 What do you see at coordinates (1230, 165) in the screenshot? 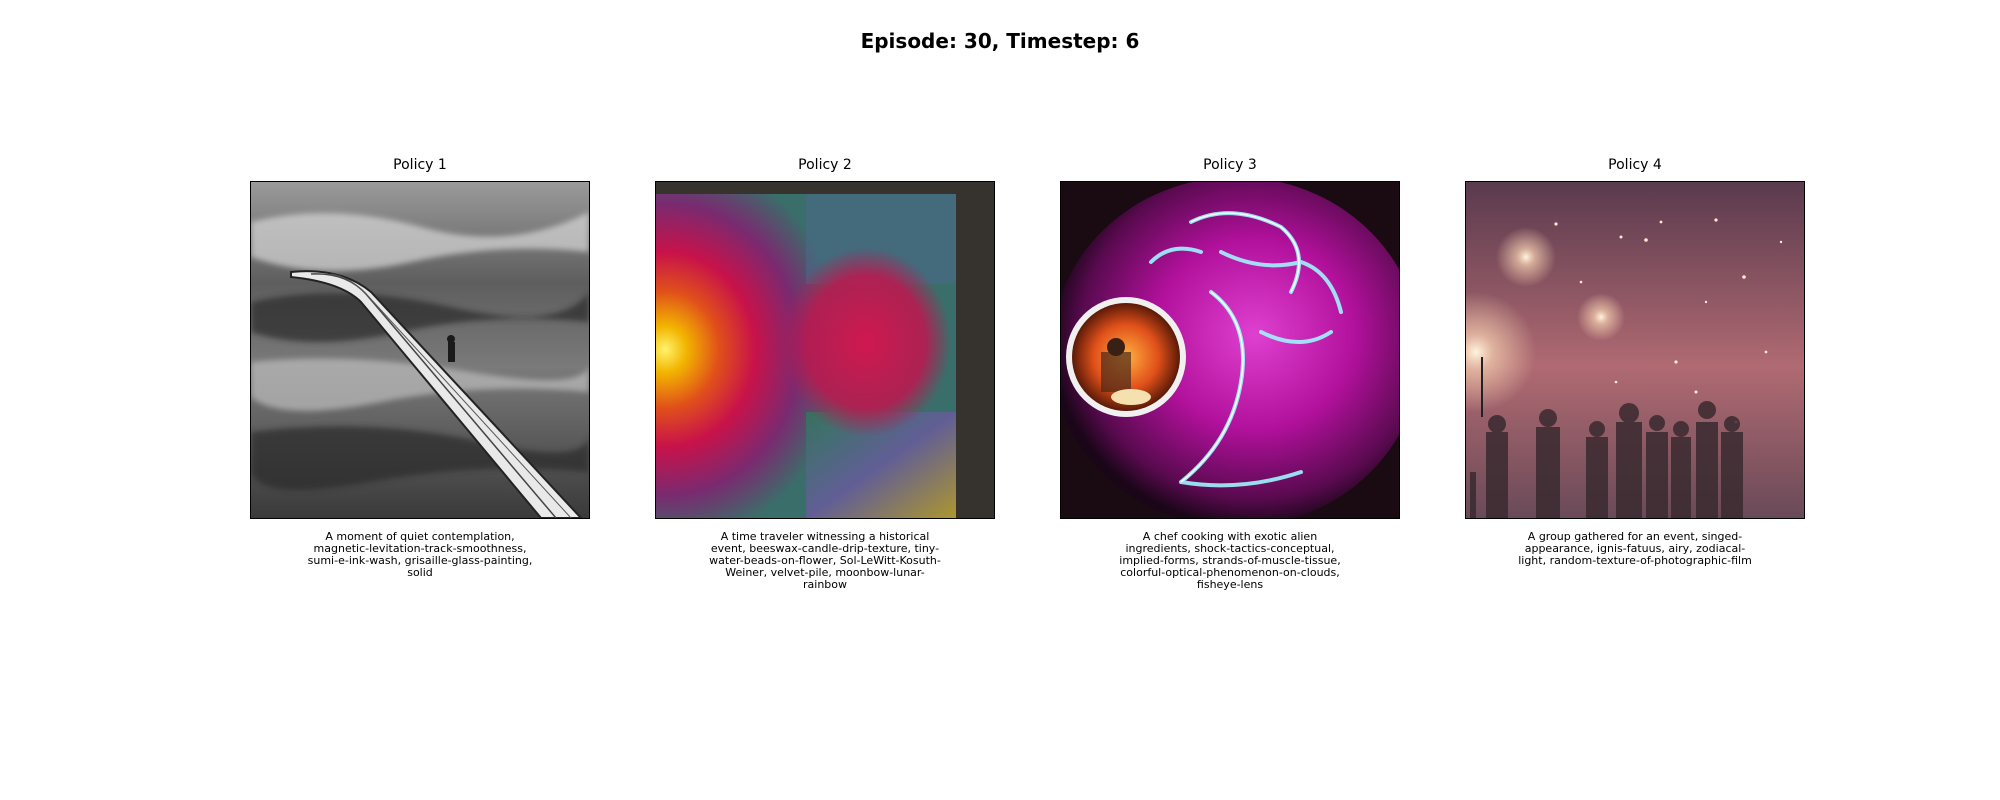
I see `panel-title: Policy 3` at bounding box center [1230, 165].